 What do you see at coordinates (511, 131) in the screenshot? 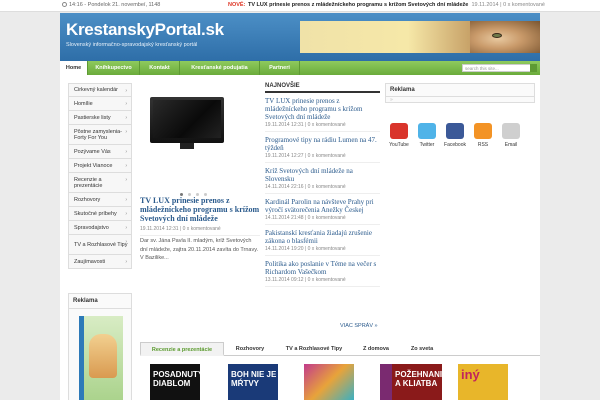
I see `email-icon` at bounding box center [511, 131].